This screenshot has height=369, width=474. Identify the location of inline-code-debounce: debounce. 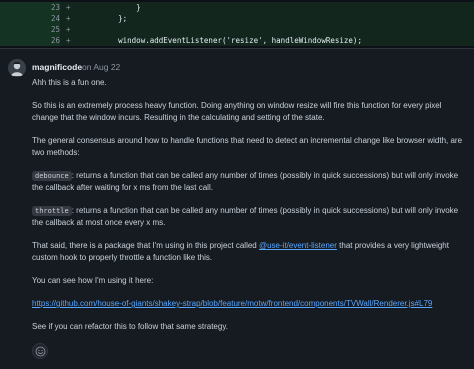
(52, 176).